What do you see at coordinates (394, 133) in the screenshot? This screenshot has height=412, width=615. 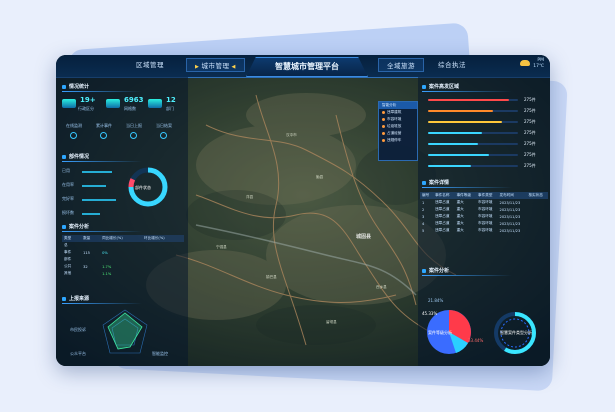 I see `dropdown-item-label: 占道经营` at bounding box center [394, 133].